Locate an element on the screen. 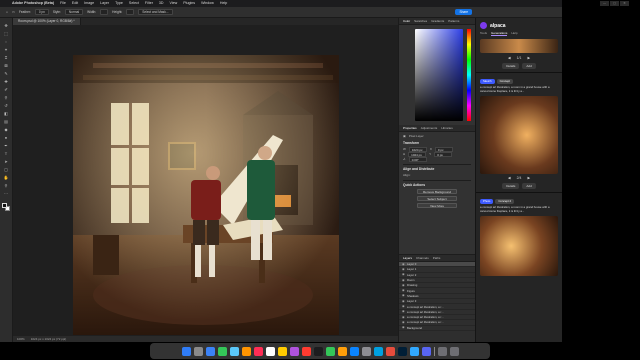 Image resolution: width=640 pixels, height=360 pixels. messages-icon is located at coordinates (222, 351).